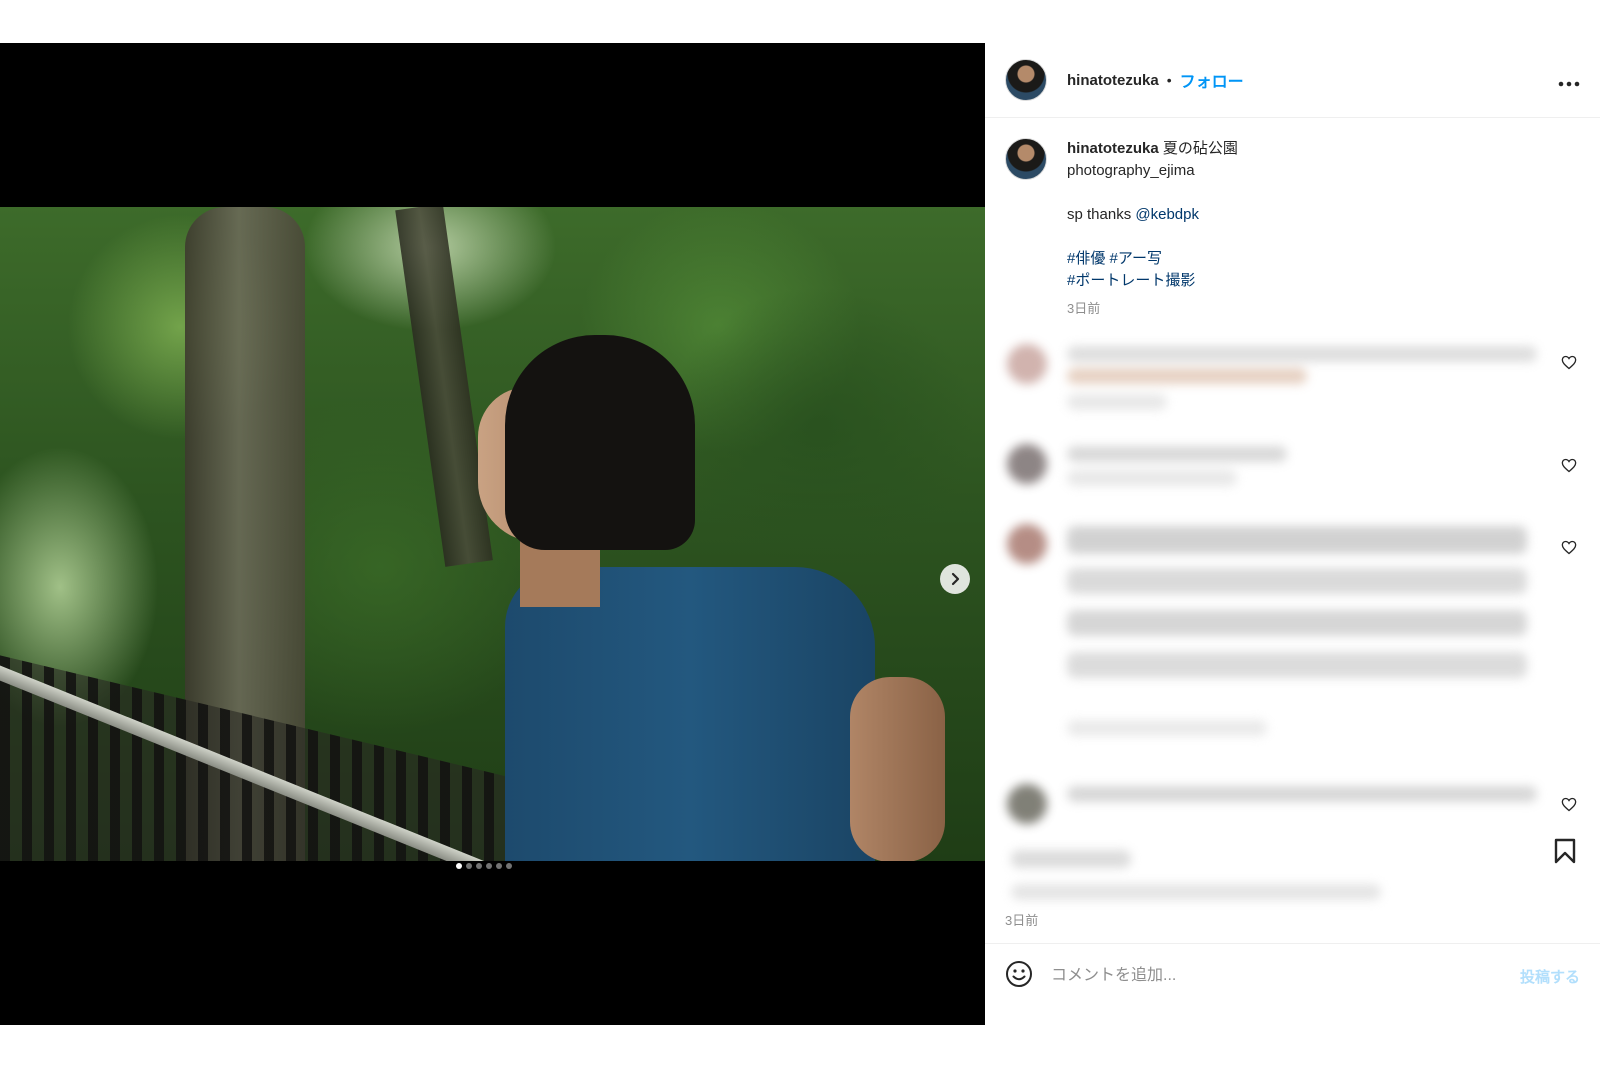  What do you see at coordinates (1569, 80) in the screenshot?
I see `more-options-button` at bounding box center [1569, 80].